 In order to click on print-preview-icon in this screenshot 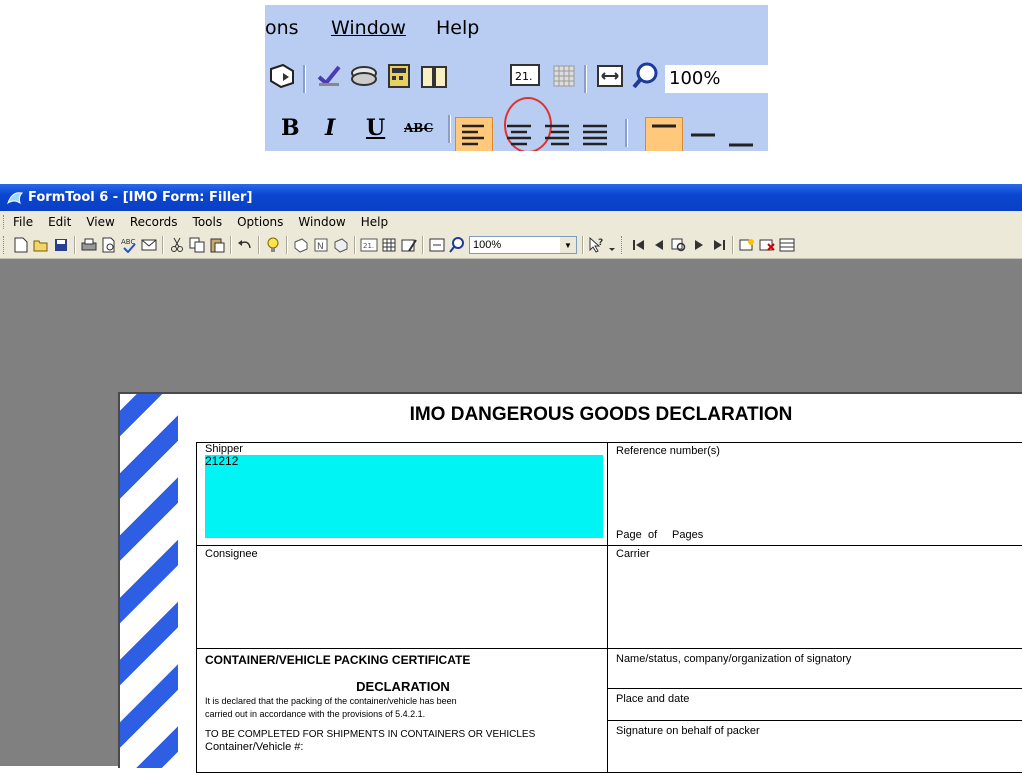, I will do `click(109, 245)`.